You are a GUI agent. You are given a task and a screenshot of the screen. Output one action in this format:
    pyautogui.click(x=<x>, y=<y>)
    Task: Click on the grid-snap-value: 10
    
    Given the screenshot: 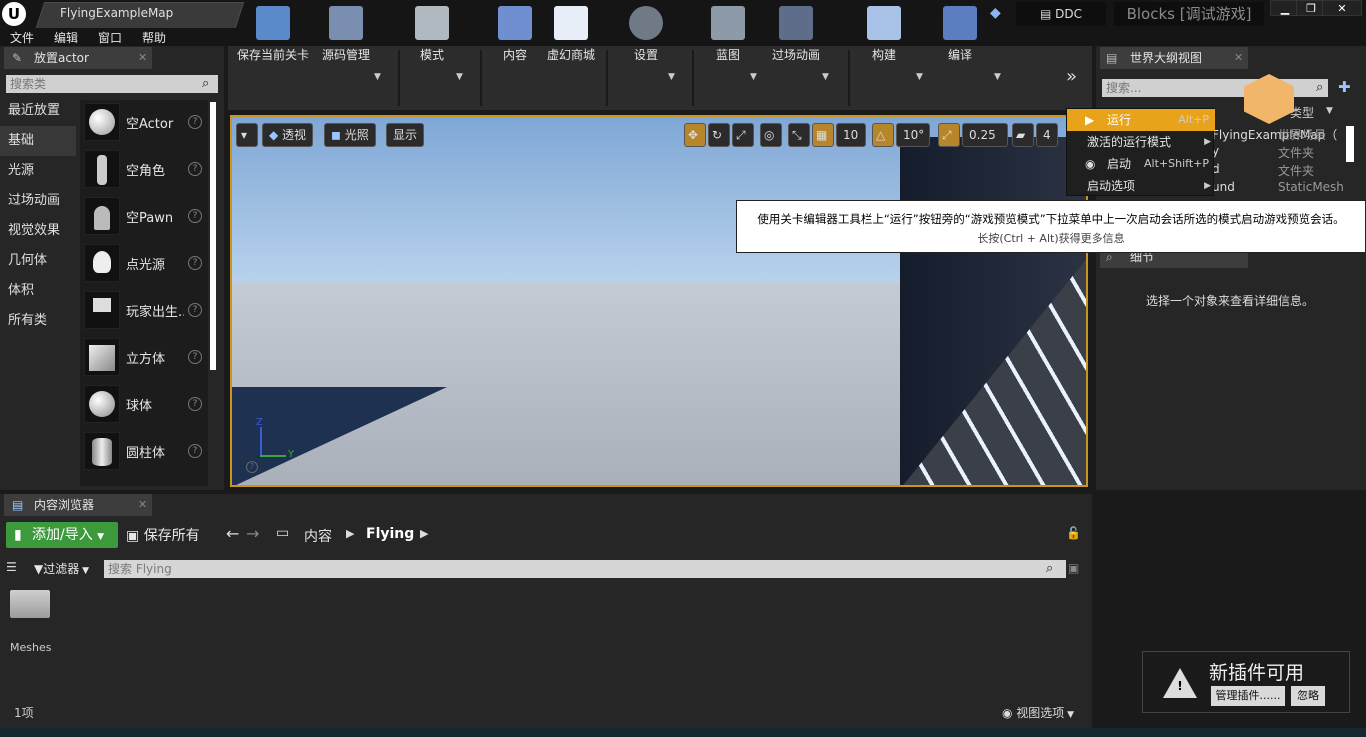 What is the action you would take?
    pyautogui.click(x=851, y=135)
    